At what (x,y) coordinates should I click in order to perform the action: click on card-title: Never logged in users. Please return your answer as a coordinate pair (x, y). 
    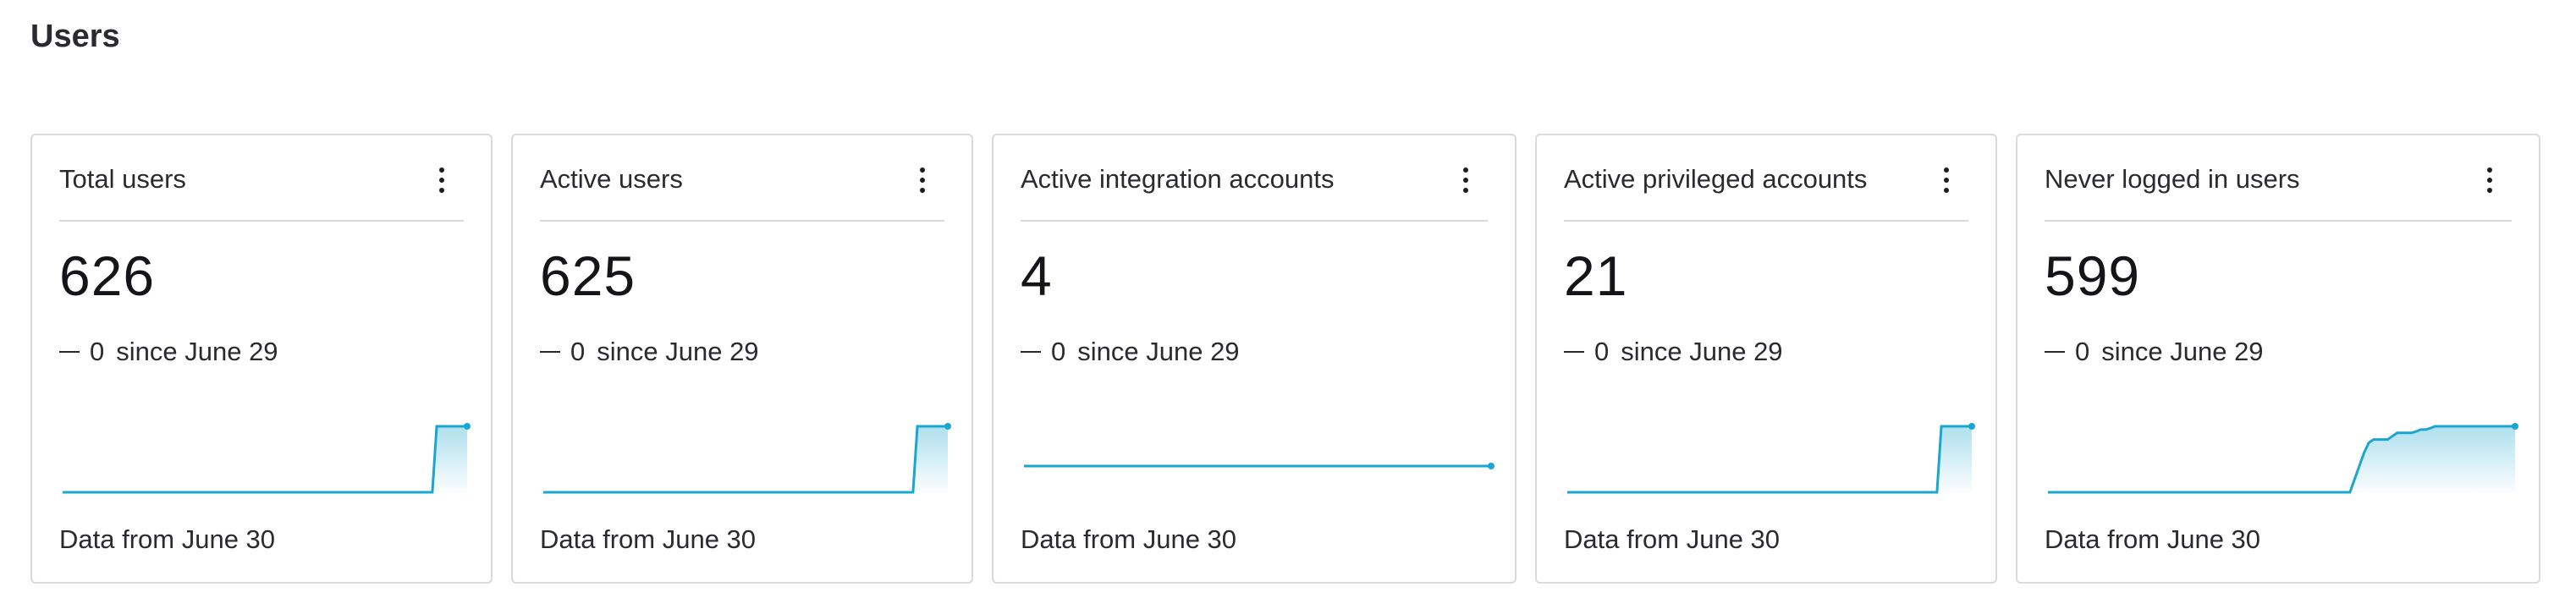
    Looking at the image, I should click on (2172, 179).